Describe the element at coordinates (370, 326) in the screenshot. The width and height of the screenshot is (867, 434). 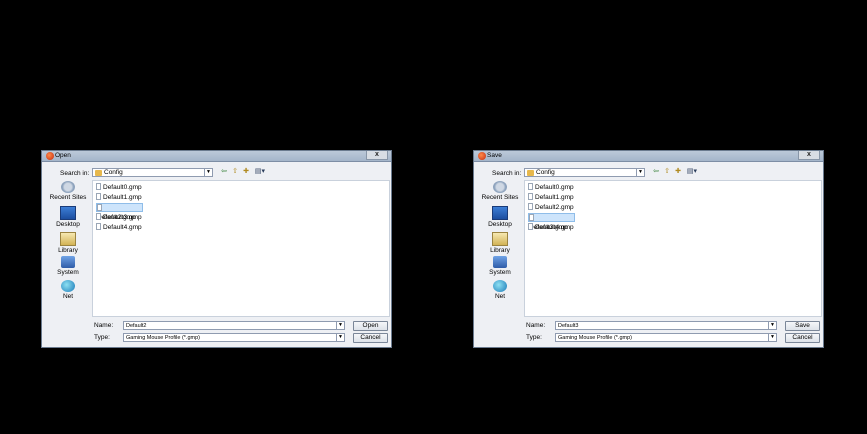
I see `open-button: Open` at that location.